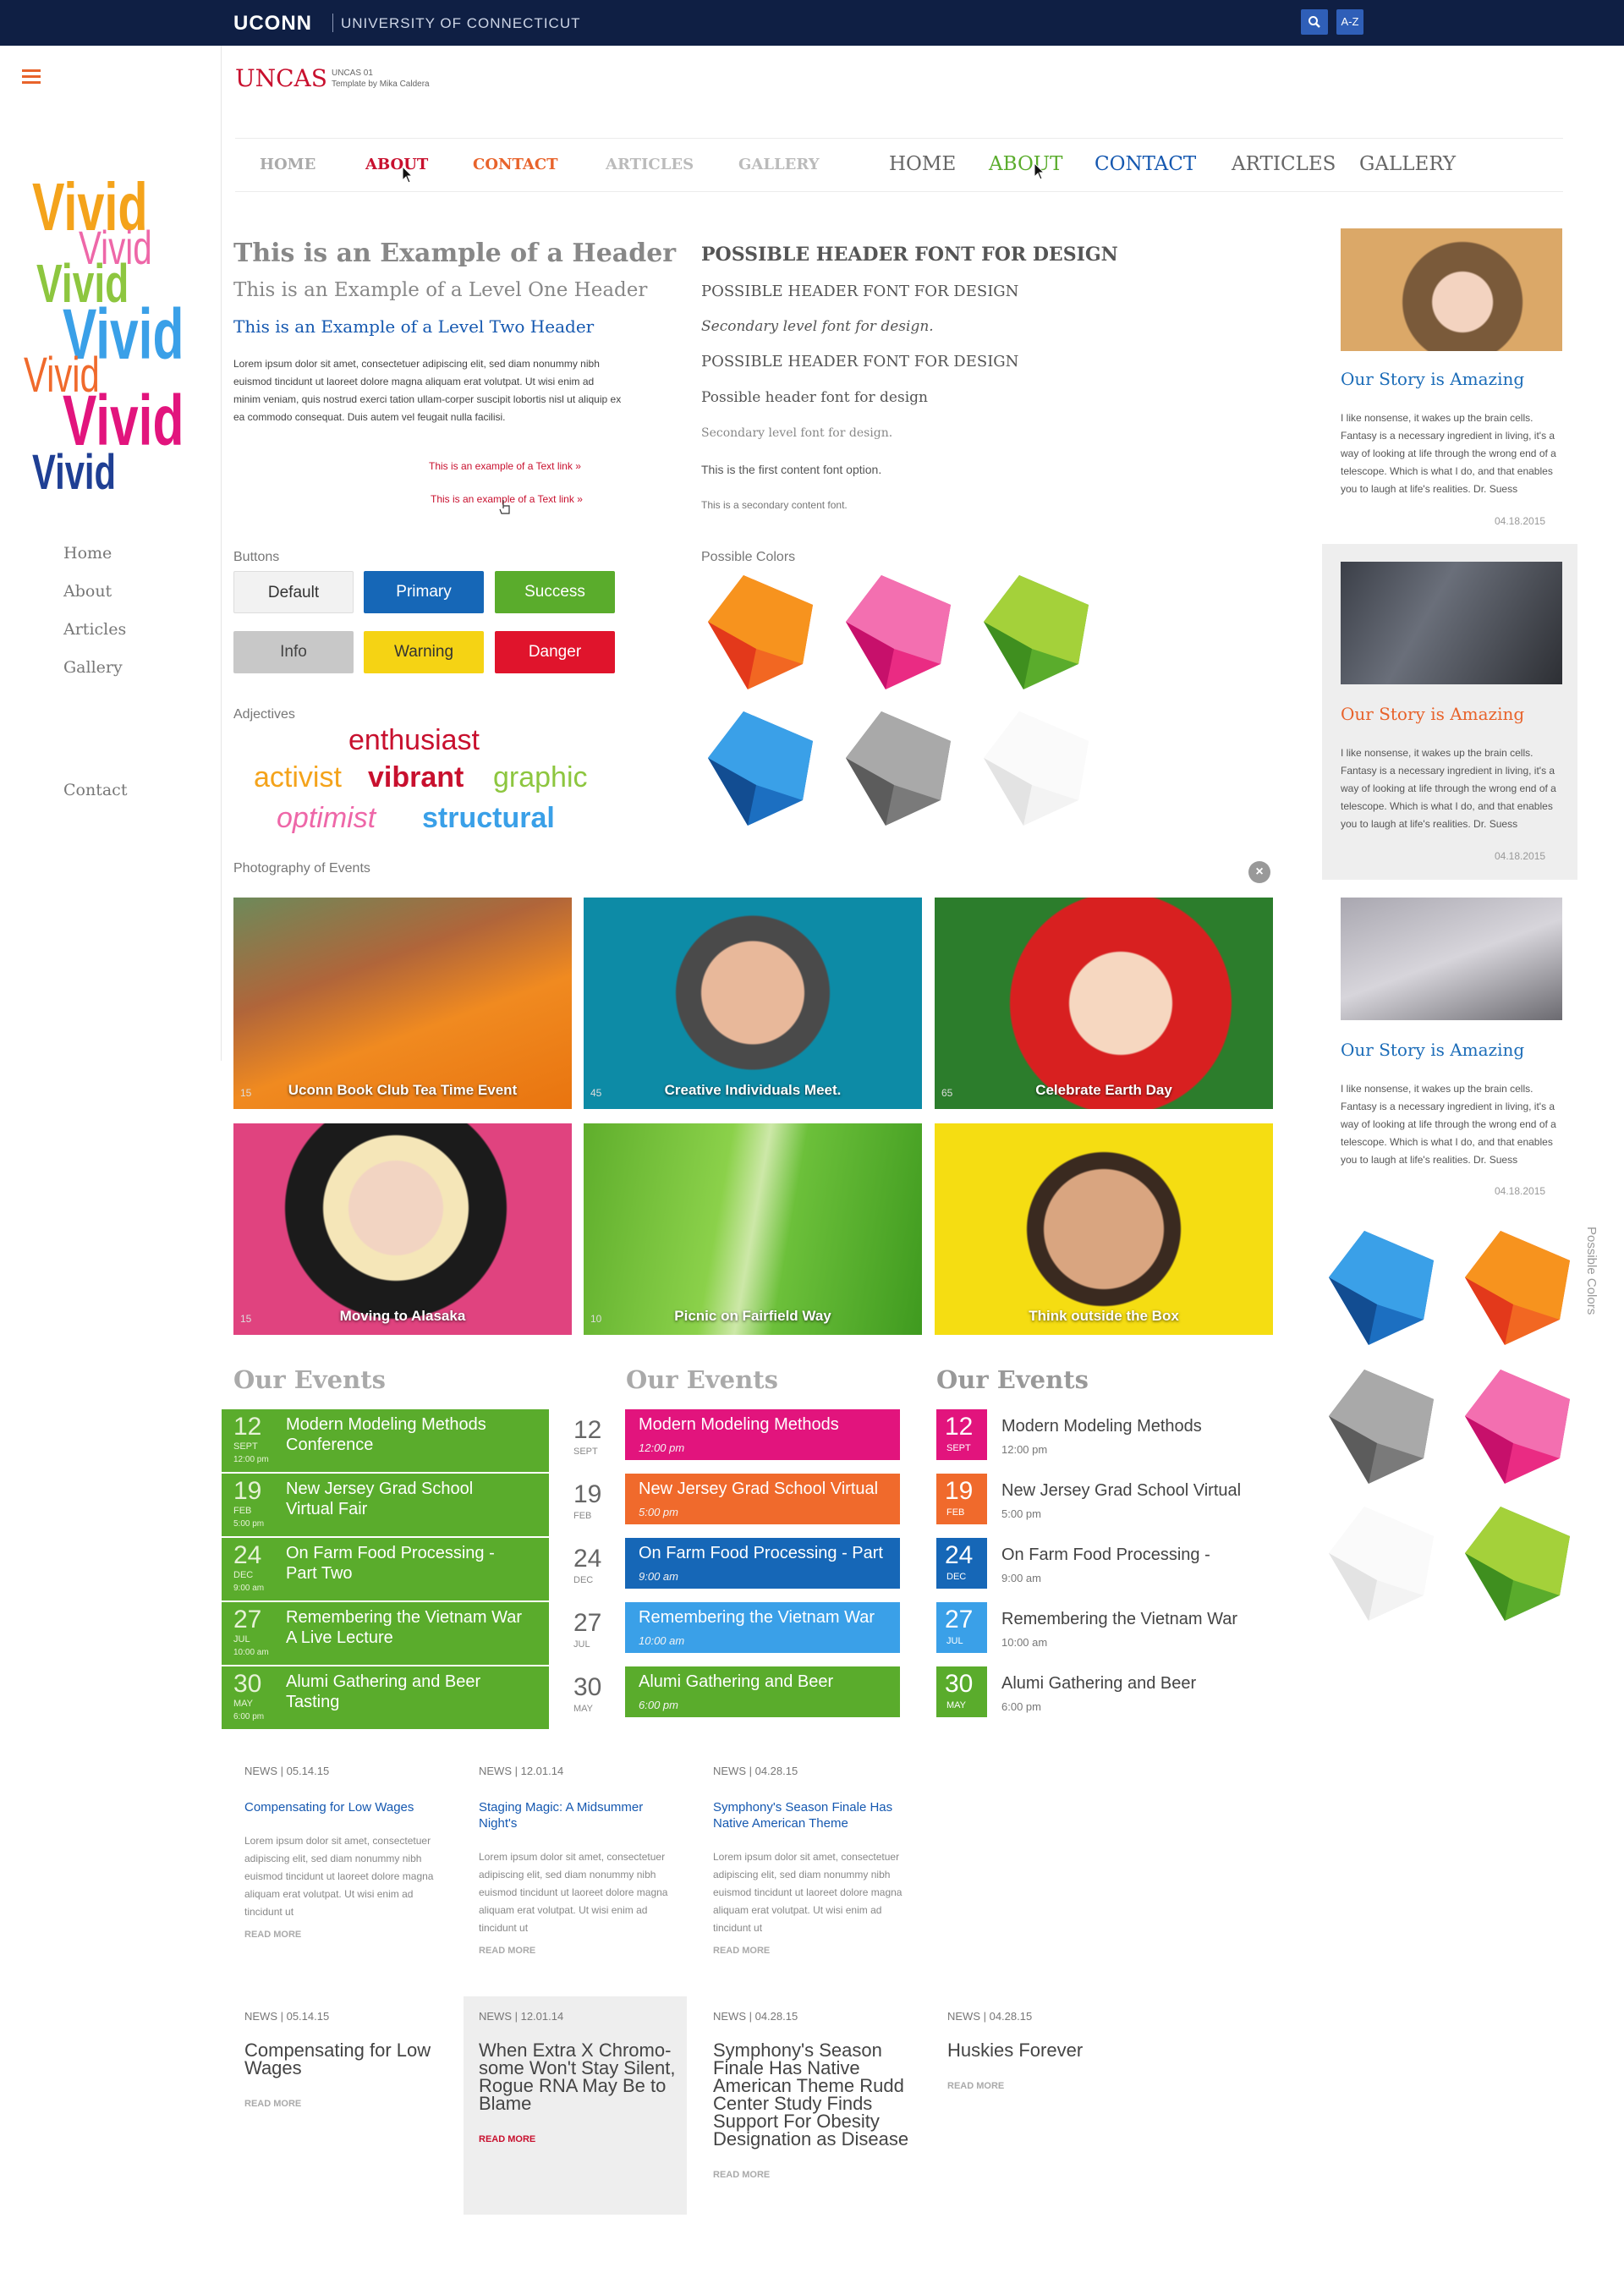 This screenshot has height=2284, width=1624. What do you see at coordinates (352, 73) in the screenshot?
I see `brand-code: UNCAS 01` at bounding box center [352, 73].